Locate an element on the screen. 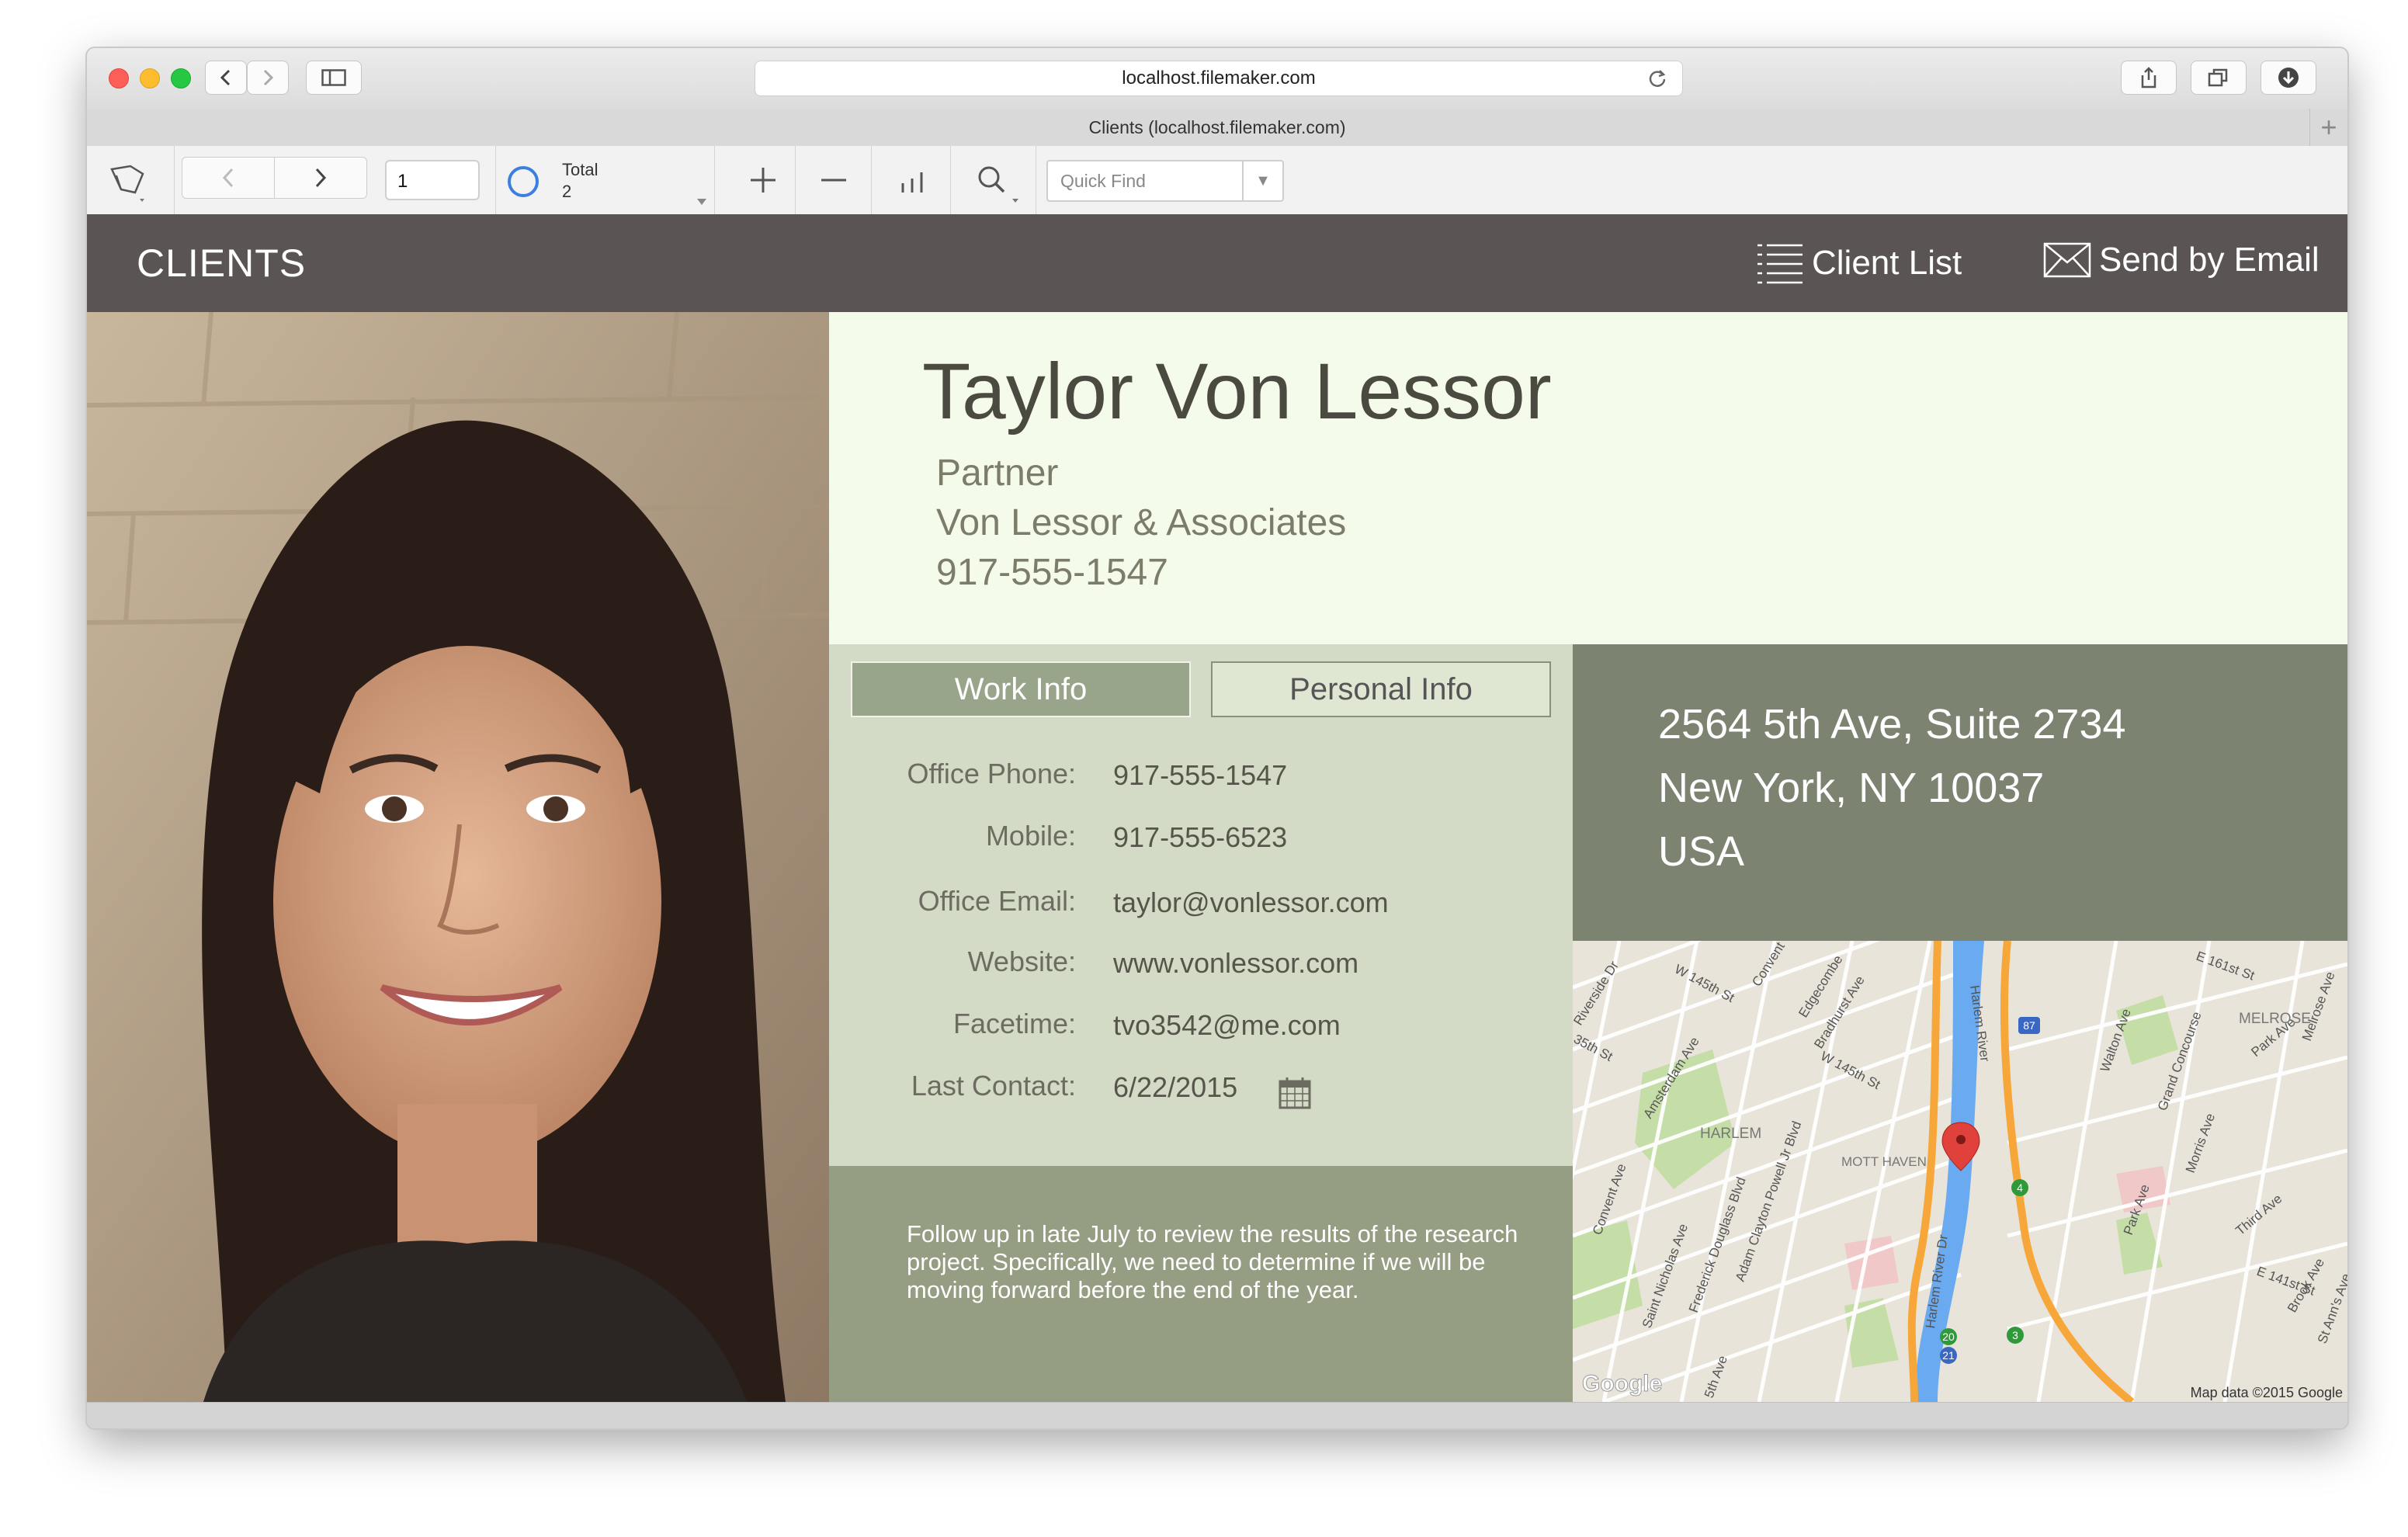  website-label: Website: is located at coordinates (1022, 961).